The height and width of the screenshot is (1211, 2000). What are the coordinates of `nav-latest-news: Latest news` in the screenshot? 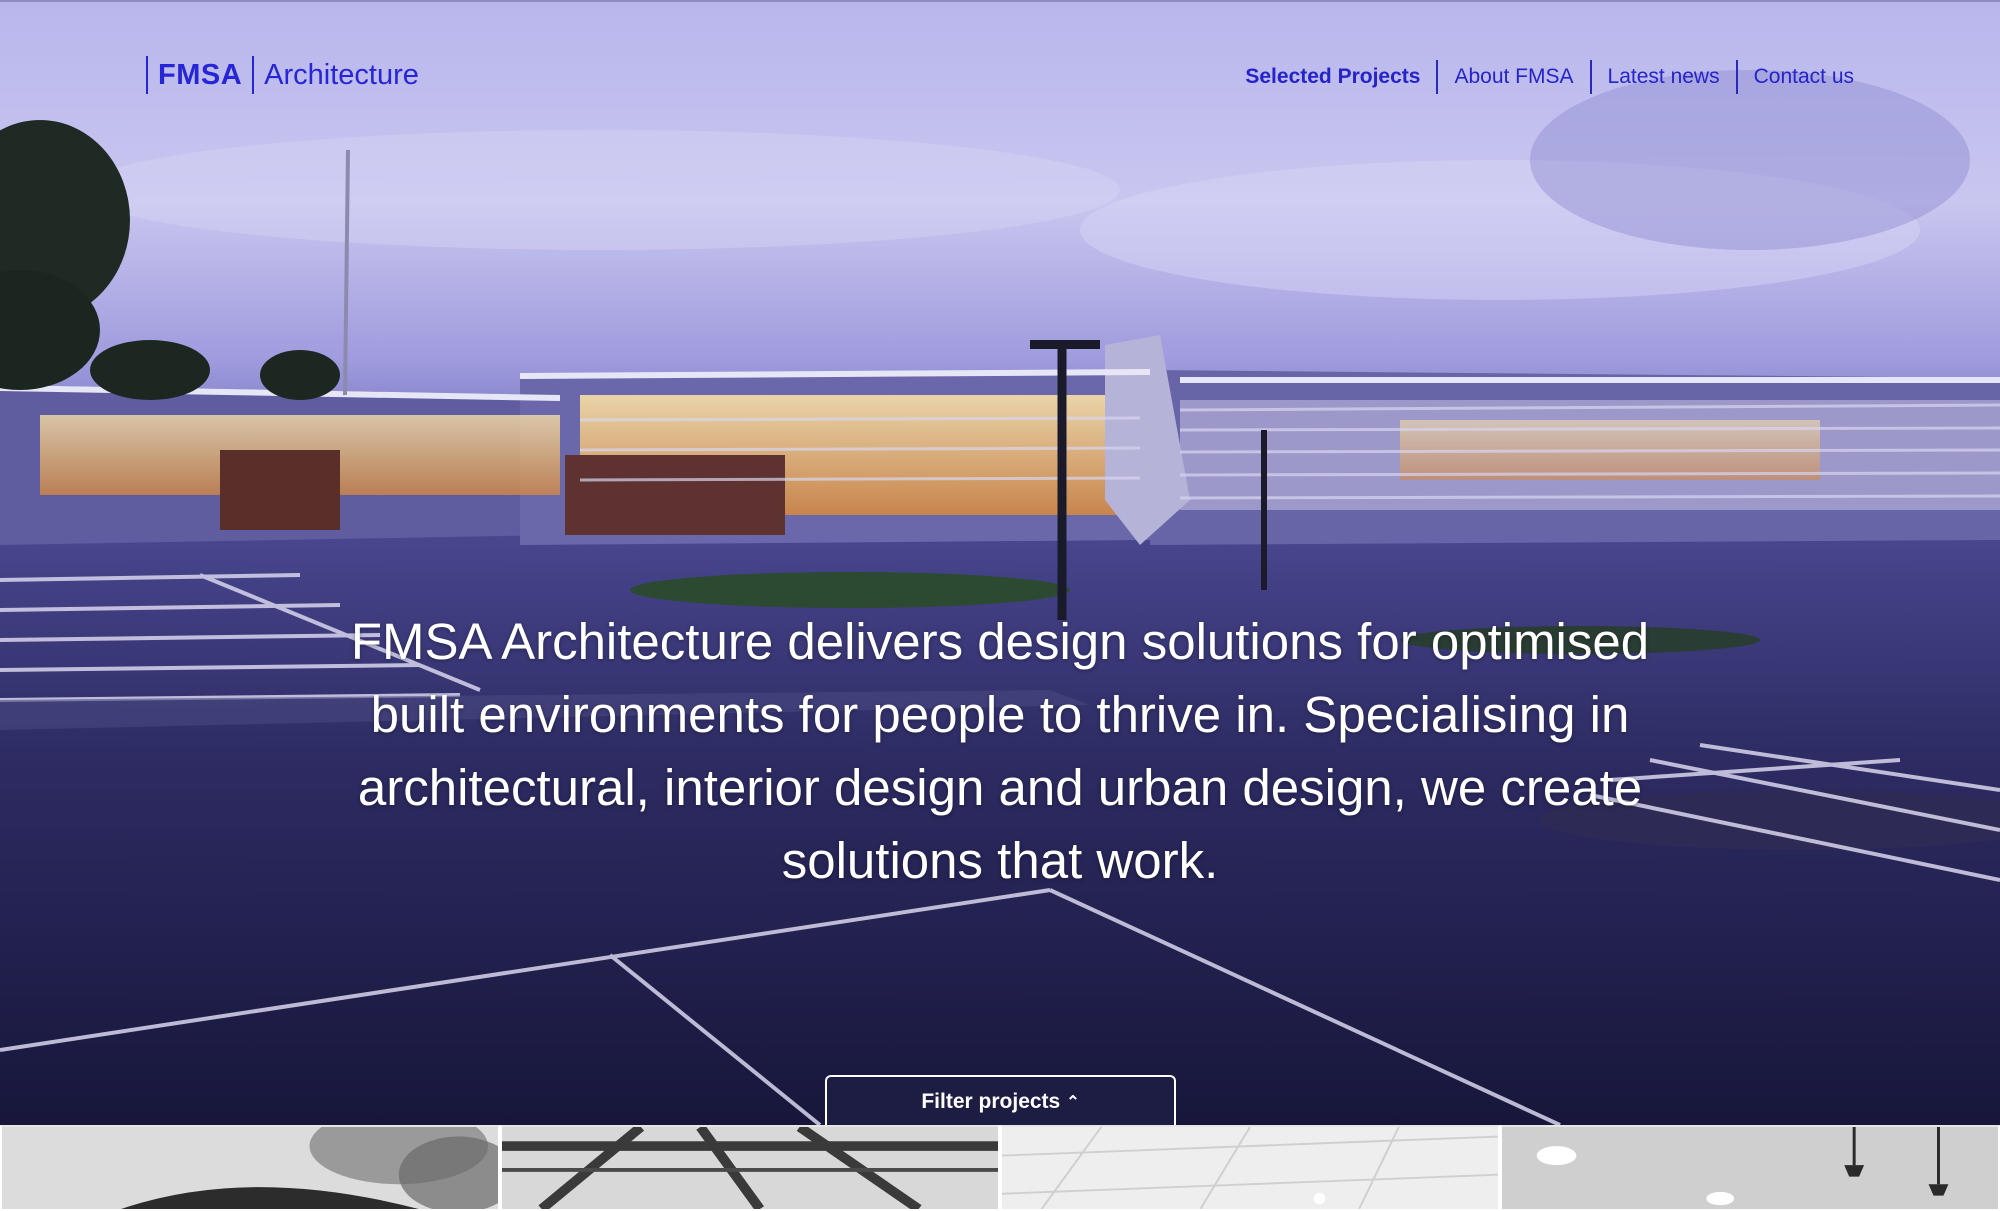 It's located at (1662, 77).